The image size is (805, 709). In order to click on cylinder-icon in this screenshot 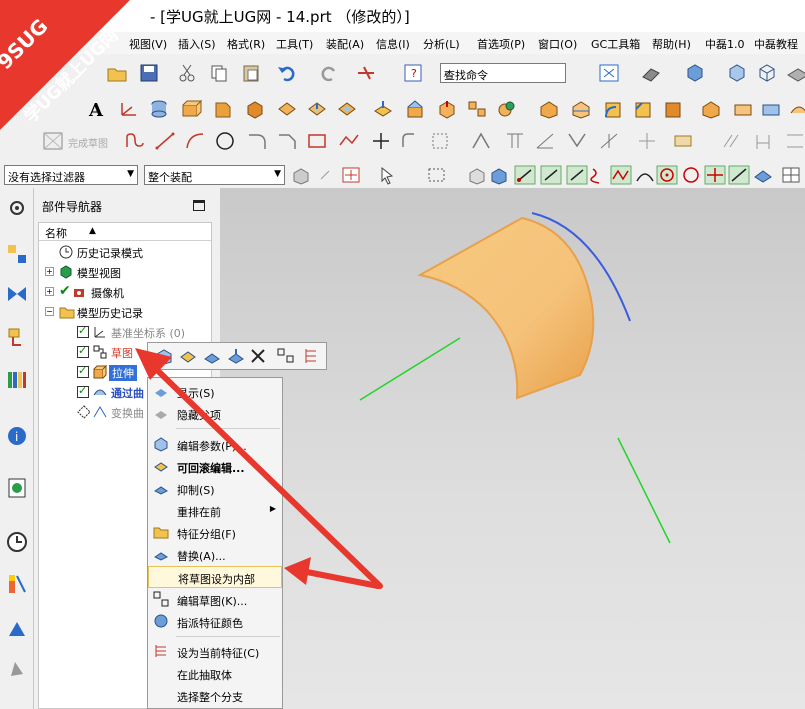, I will do `click(159, 109)`.